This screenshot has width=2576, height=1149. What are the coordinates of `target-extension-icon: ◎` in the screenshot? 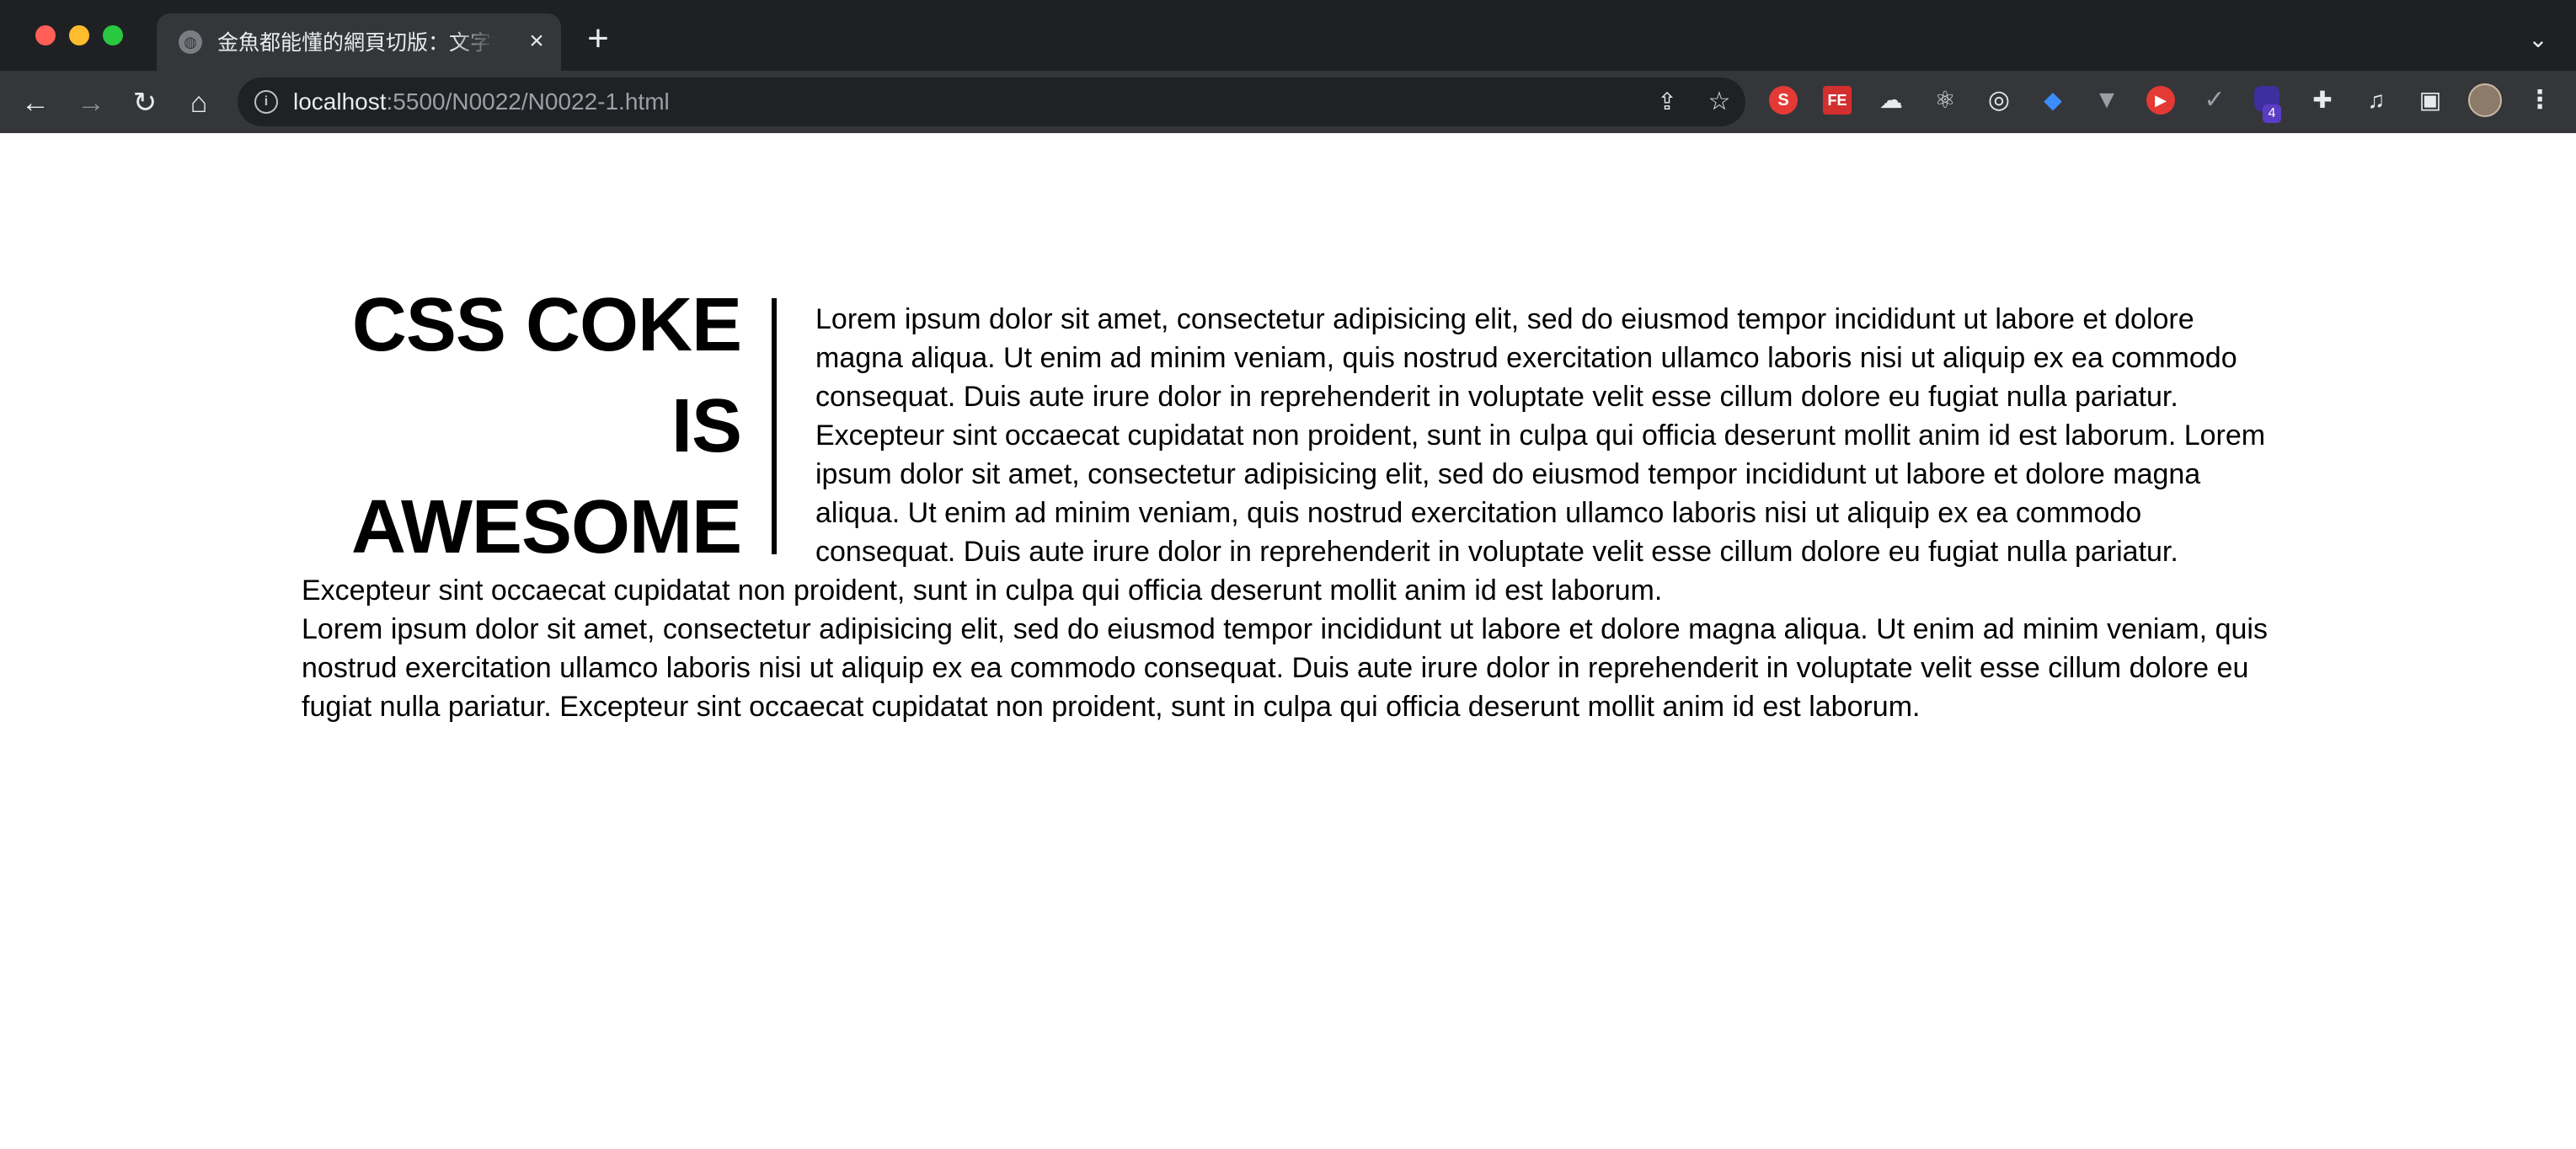 It's located at (1999, 100).